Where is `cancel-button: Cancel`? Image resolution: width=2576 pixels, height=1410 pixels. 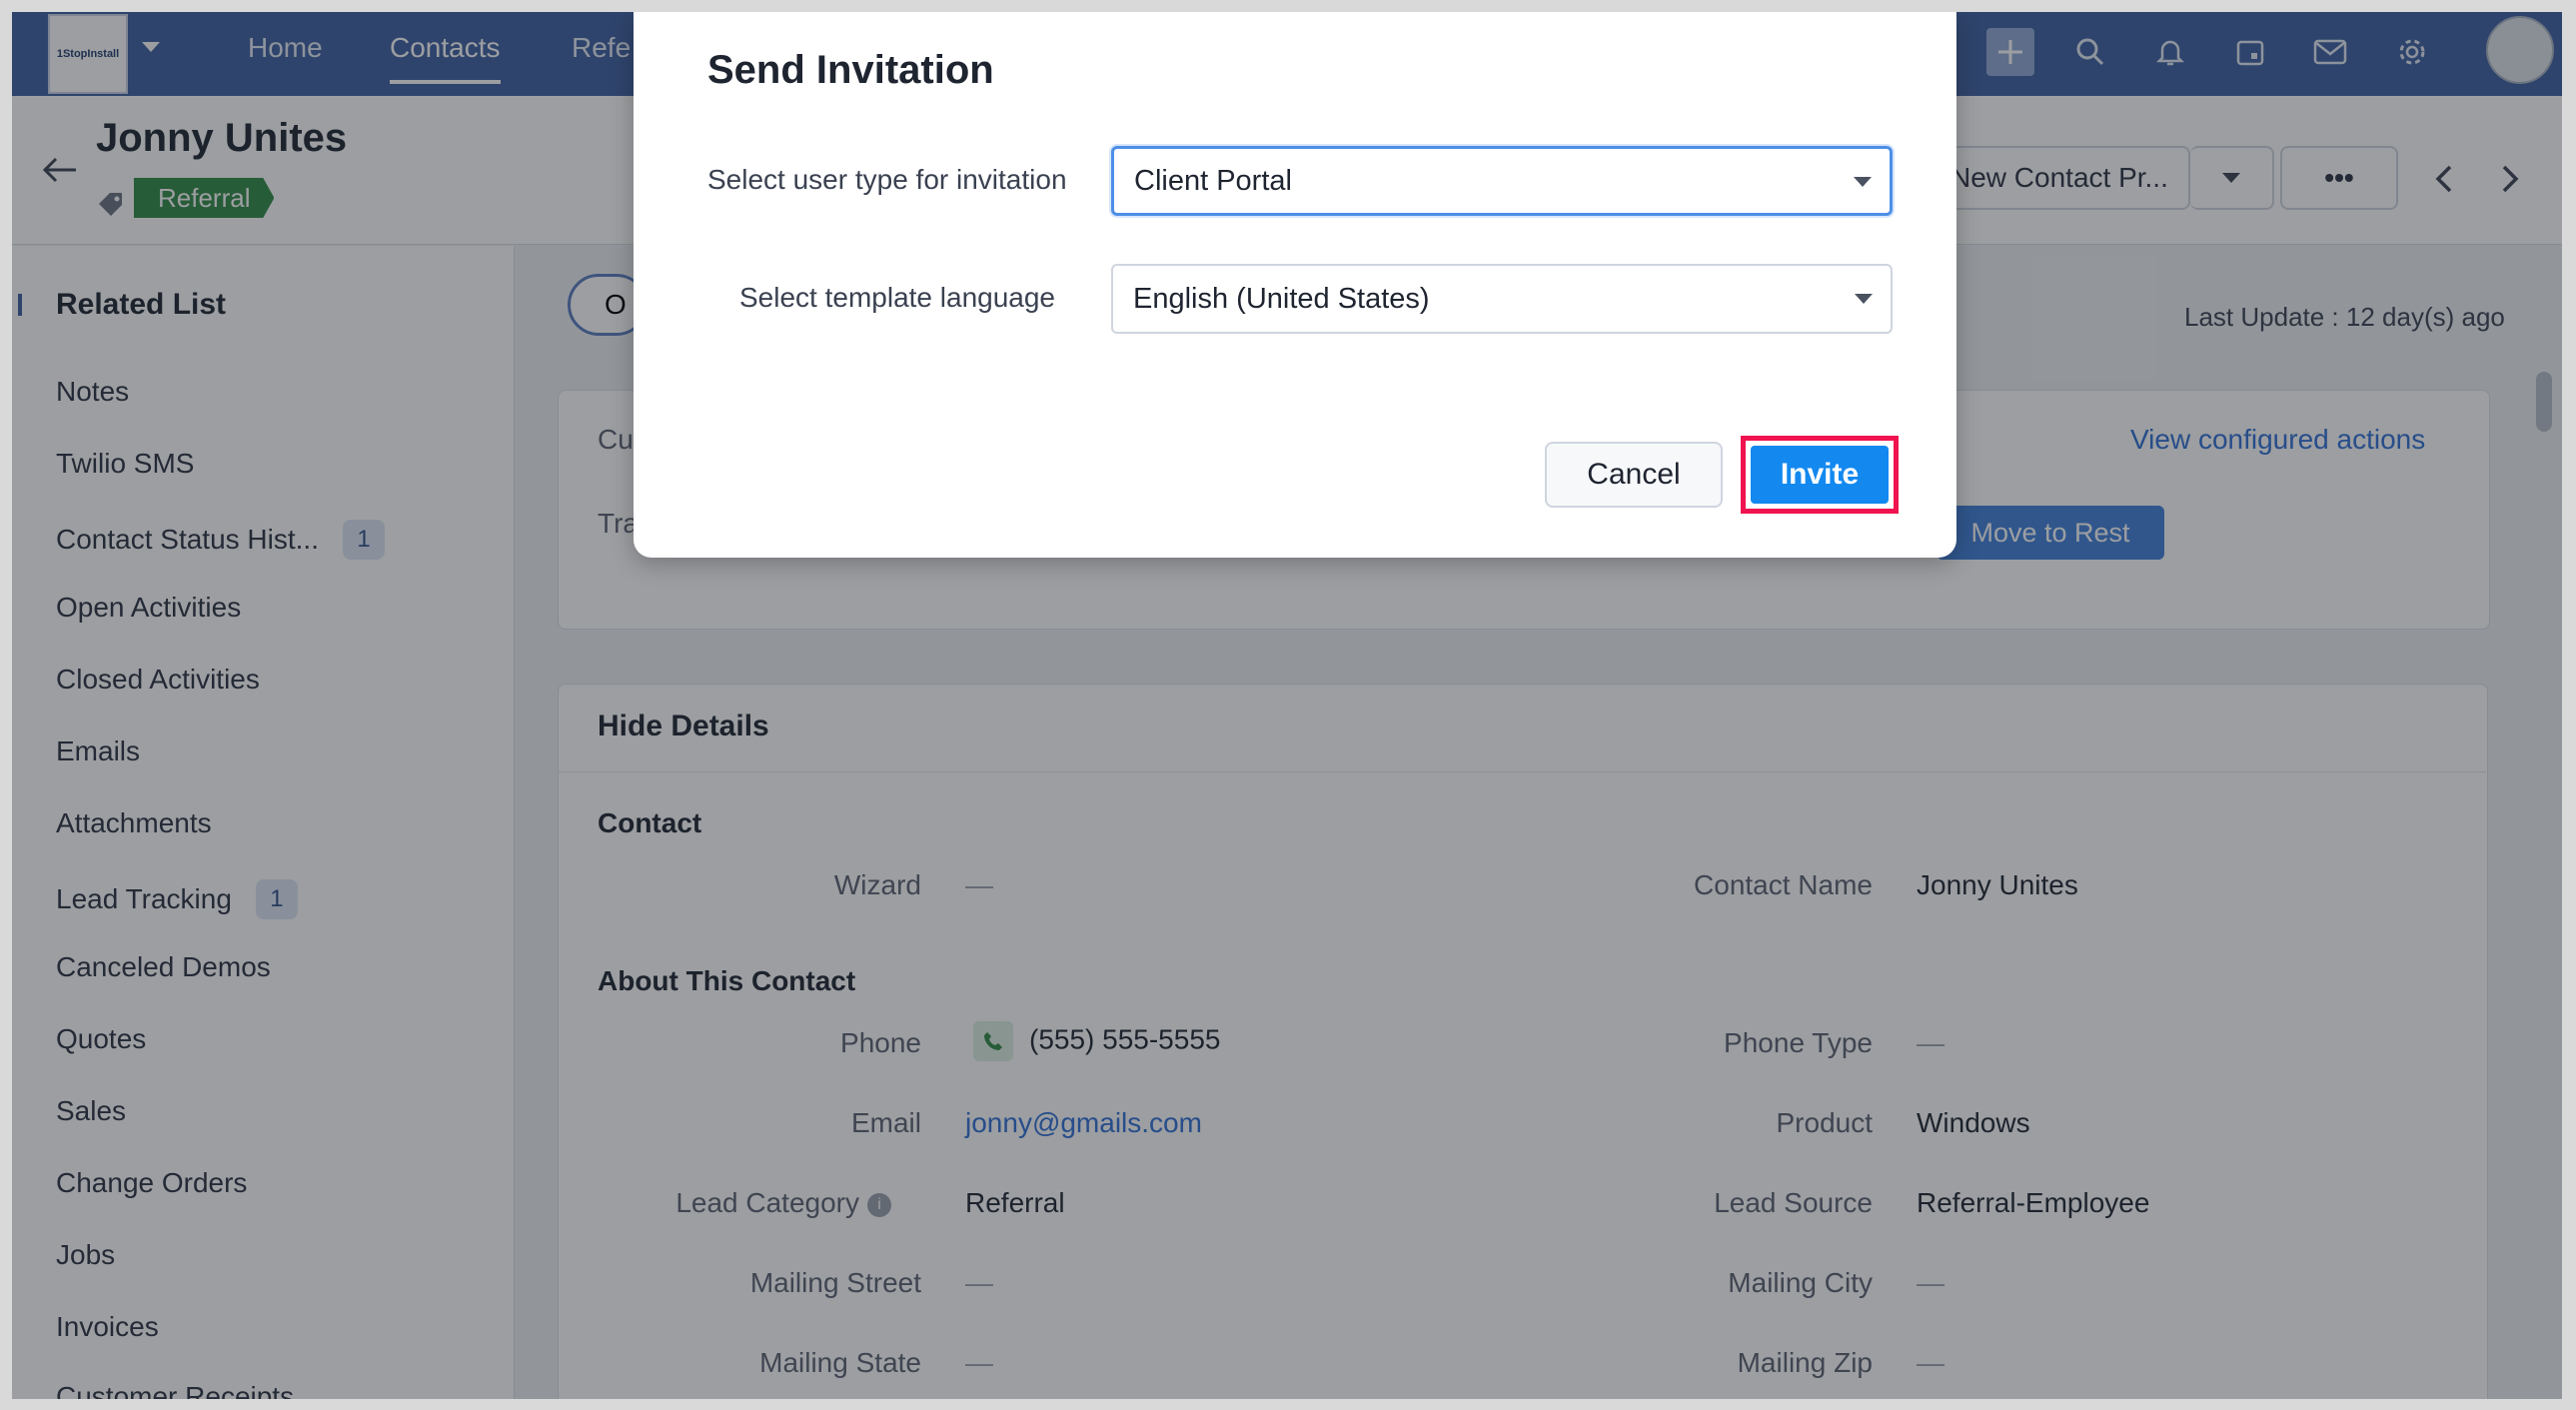
cancel-button: Cancel is located at coordinates (1634, 475).